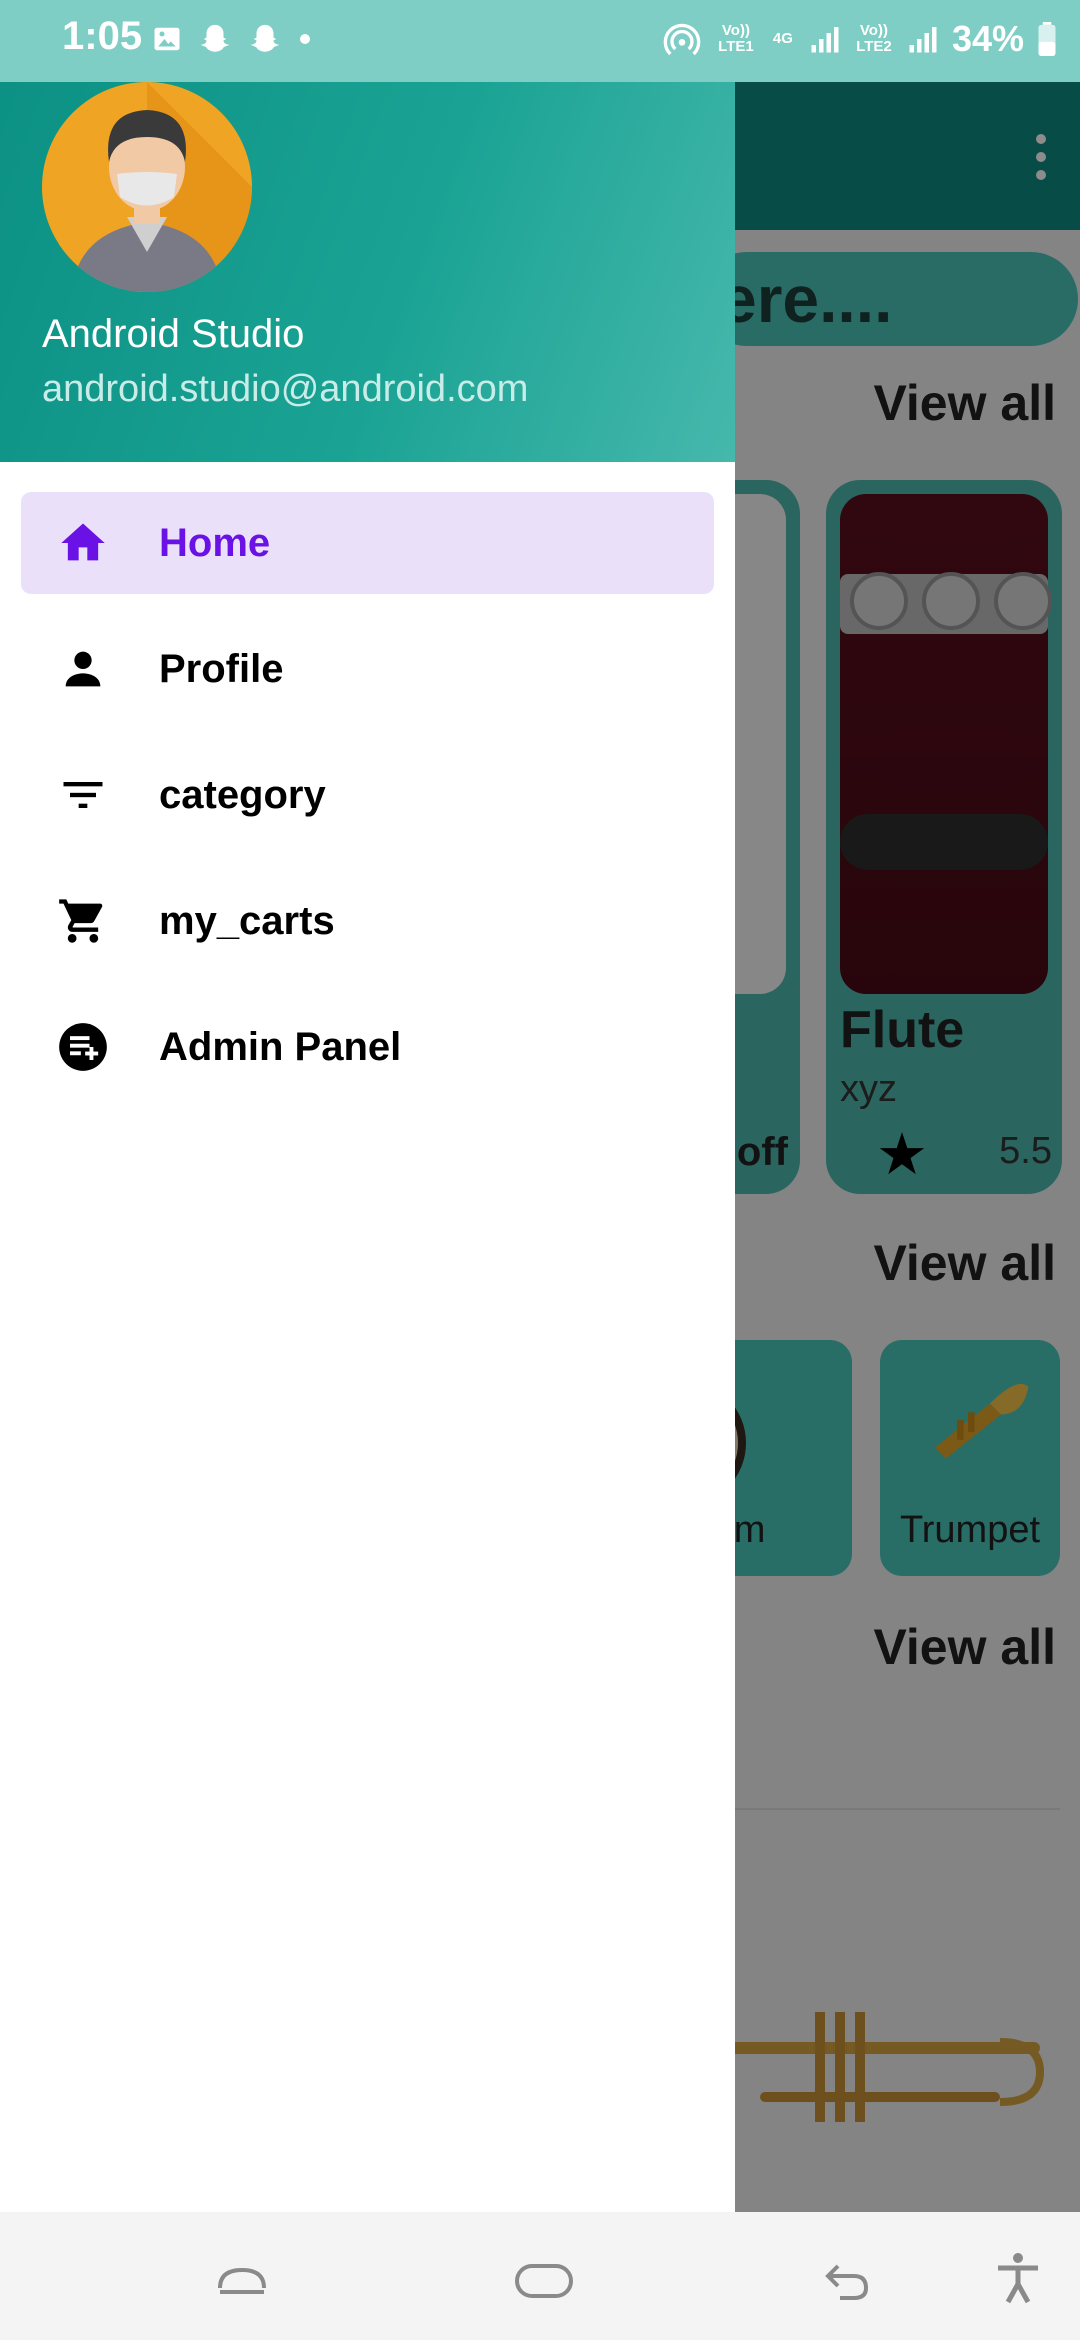  I want to click on system-icons: Vo)) LTE1 4G Vo)) LTE2 34%, so click(859, 39).